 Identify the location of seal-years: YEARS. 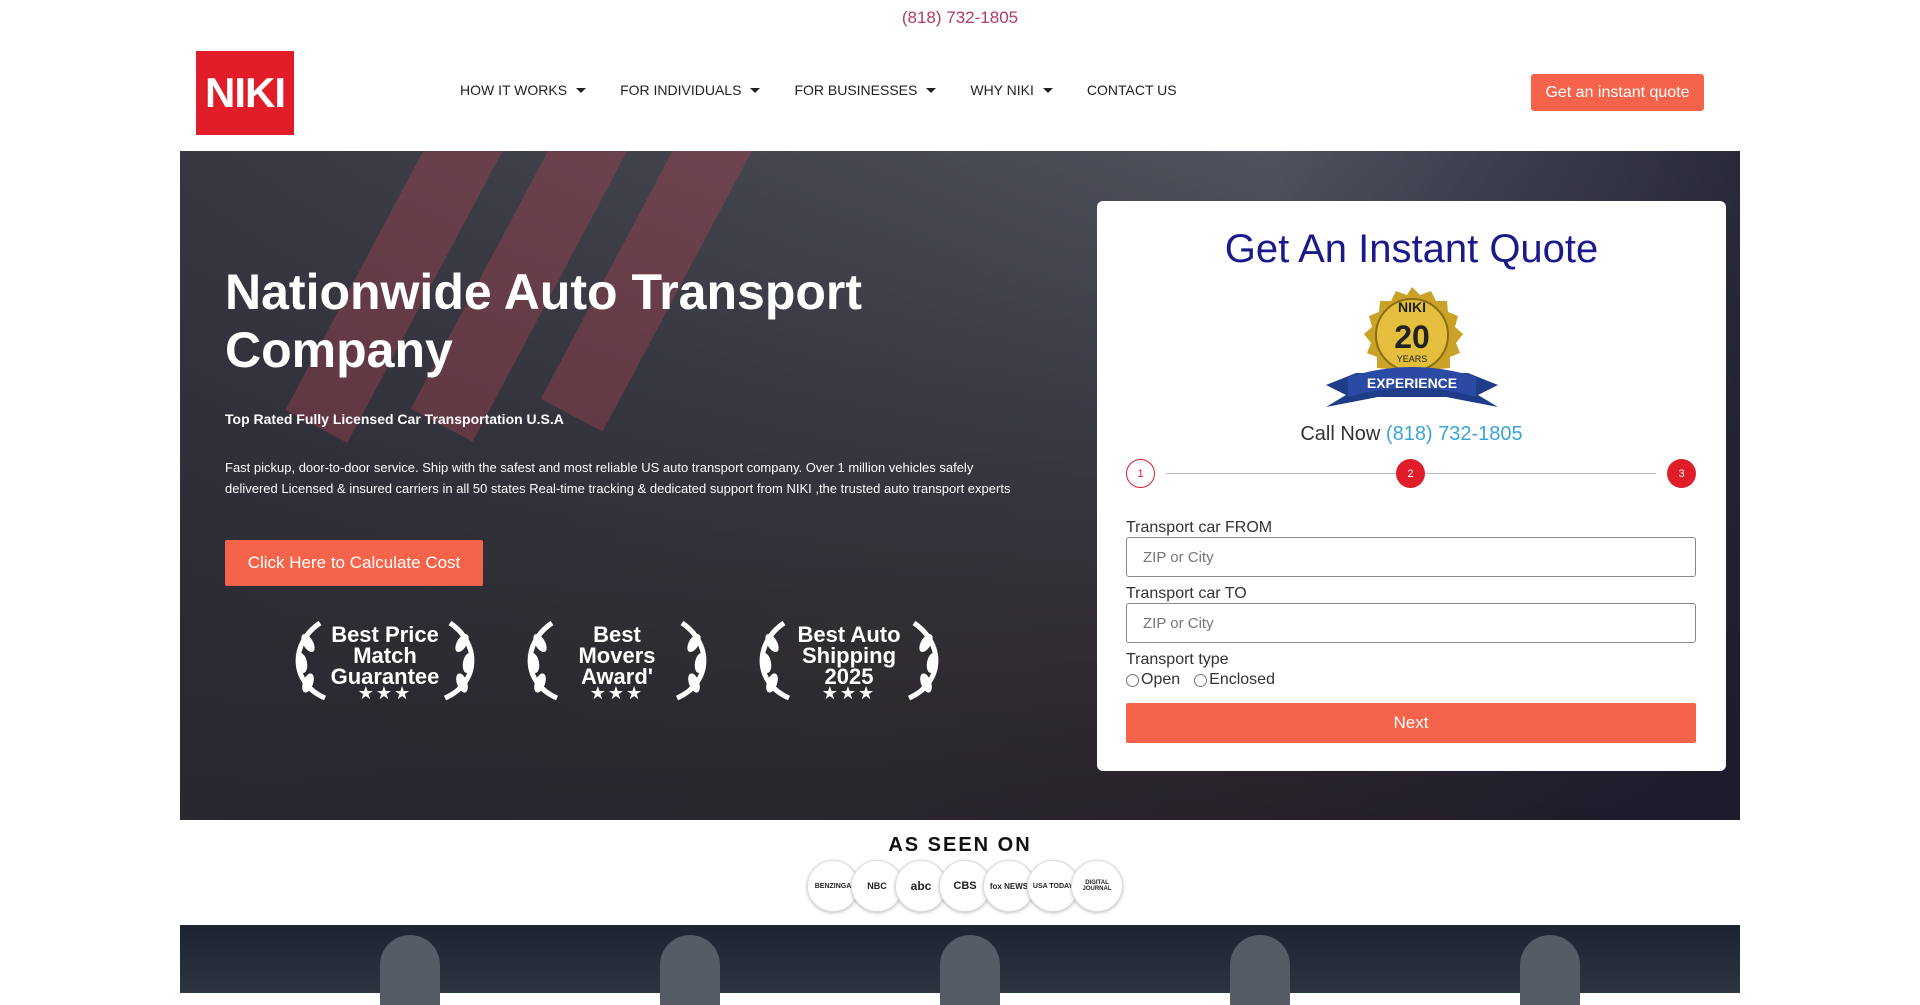
(1412, 359).